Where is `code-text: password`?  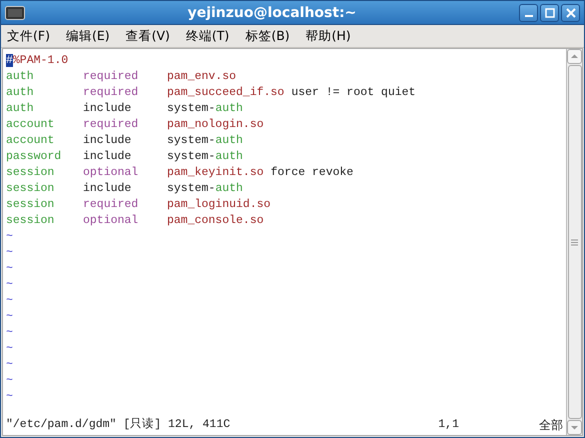
code-text: password is located at coordinates (34, 157).